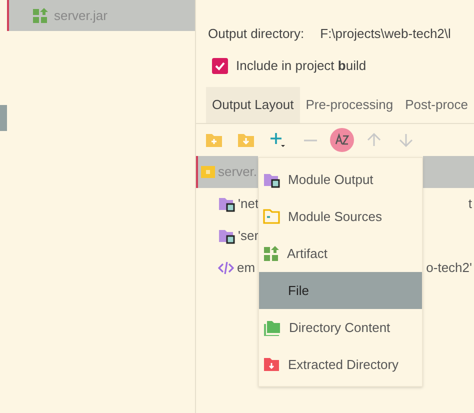 The height and width of the screenshot is (413, 474). What do you see at coordinates (340, 216) in the screenshot?
I see `menu-item: Module Sources` at bounding box center [340, 216].